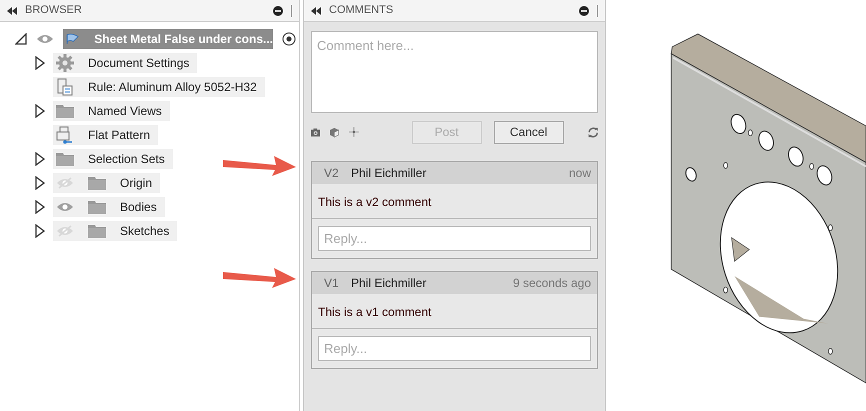 Image resolution: width=866 pixels, height=411 pixels. What do you see at coordinates (65, 135) in the screenshot?
I see `flat-pattern-icon` at bounding box center [65, 135].